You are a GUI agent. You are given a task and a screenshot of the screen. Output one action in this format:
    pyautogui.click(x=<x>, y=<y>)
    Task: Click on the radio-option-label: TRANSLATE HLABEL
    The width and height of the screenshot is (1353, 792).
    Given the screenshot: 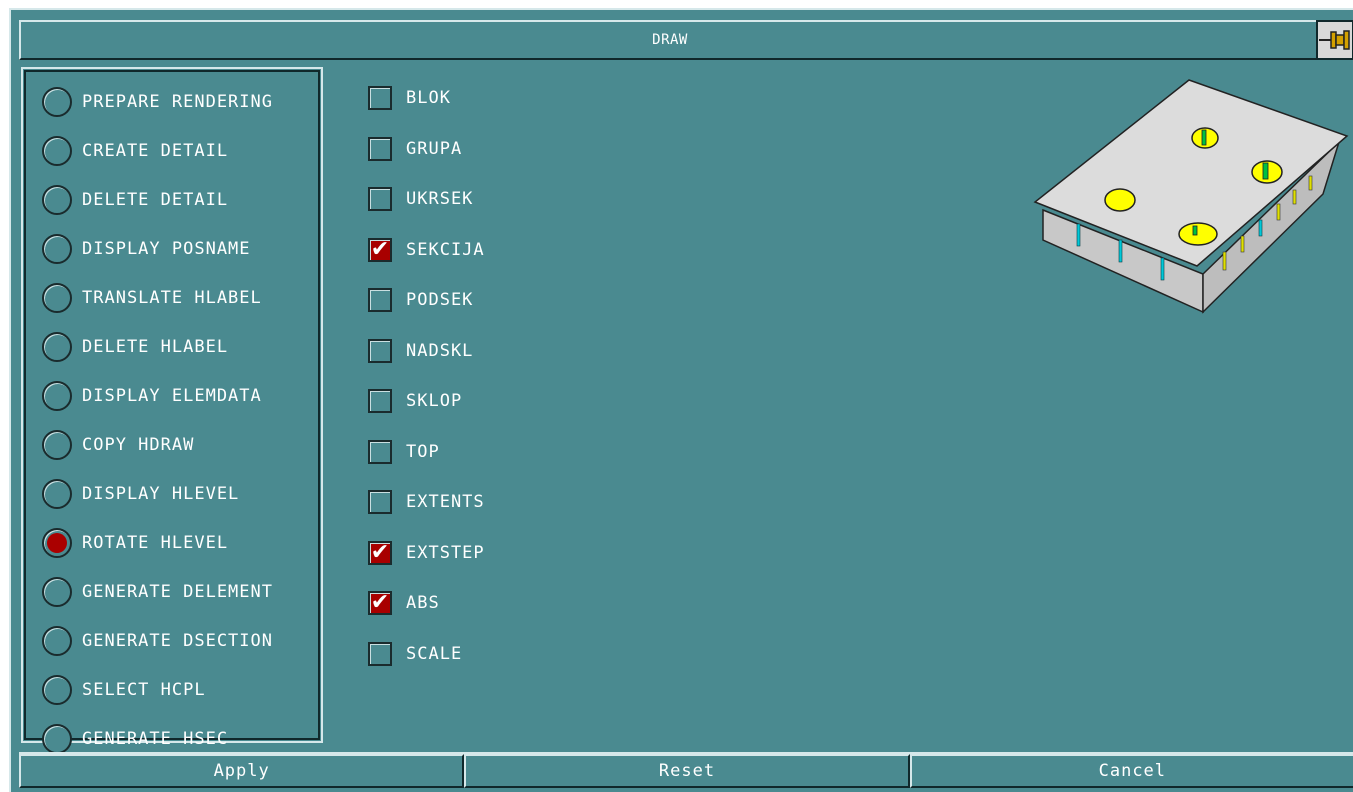 What is the action you would take?
    pyautogui.click(x=172, y=298)
    